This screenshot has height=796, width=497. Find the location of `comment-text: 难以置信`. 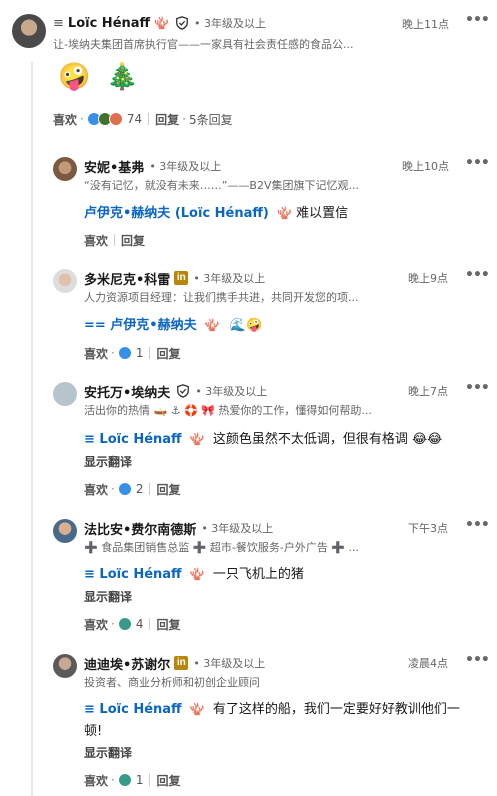

comment-text: 难以置信 is located at coordinates (322, 213).